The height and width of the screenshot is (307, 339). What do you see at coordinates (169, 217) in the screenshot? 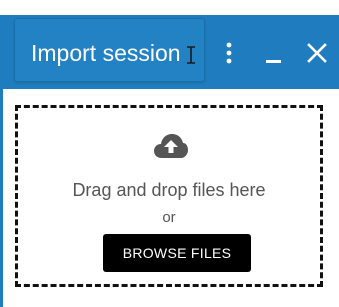
I see `or-separator: or` at bounding box center [169, 217].